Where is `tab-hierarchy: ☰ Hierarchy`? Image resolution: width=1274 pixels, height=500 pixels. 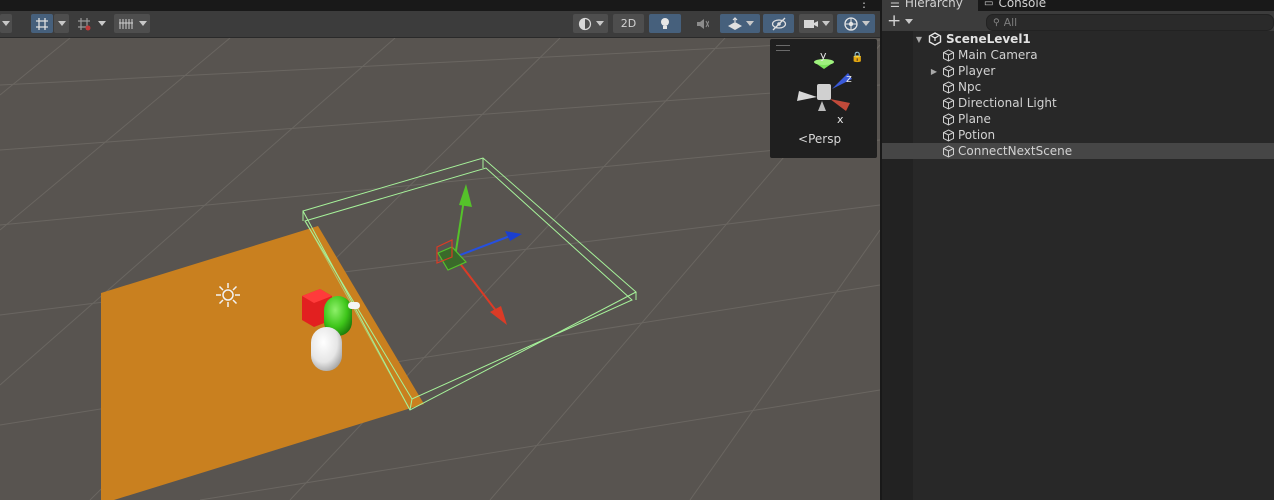
tab-hierarchy: ☰ Hierarchy is located at coordinates (930, 5).